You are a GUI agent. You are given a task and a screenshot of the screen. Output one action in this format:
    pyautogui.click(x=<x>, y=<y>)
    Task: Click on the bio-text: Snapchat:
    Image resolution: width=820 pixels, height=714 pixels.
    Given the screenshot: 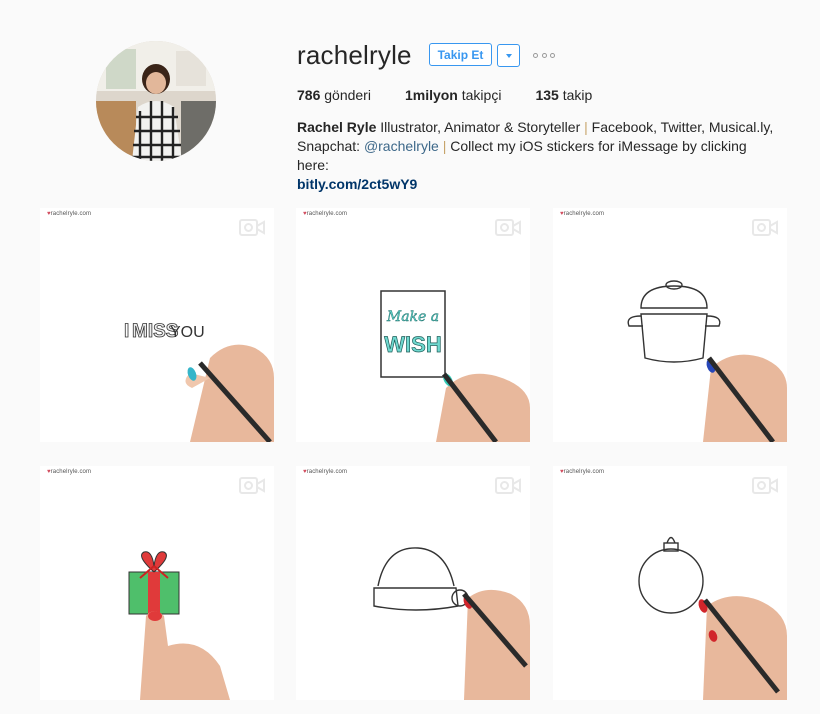 What is the action you would take?
    pyautogui.click(x=330, y=146)
    